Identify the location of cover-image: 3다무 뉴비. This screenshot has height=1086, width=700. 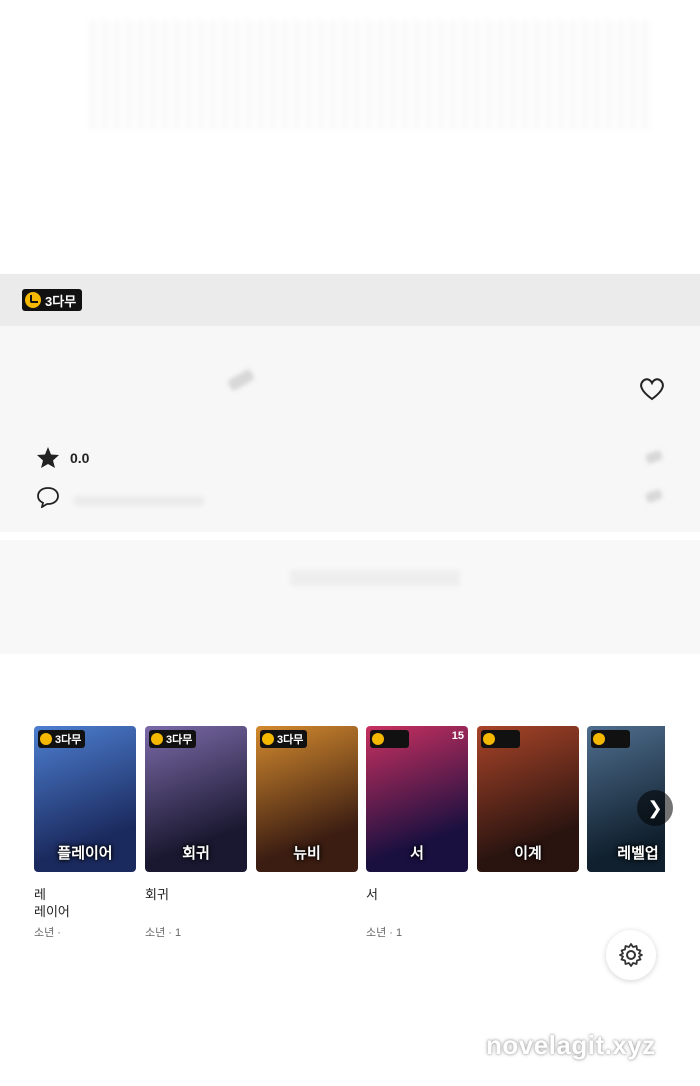
(307, 799).